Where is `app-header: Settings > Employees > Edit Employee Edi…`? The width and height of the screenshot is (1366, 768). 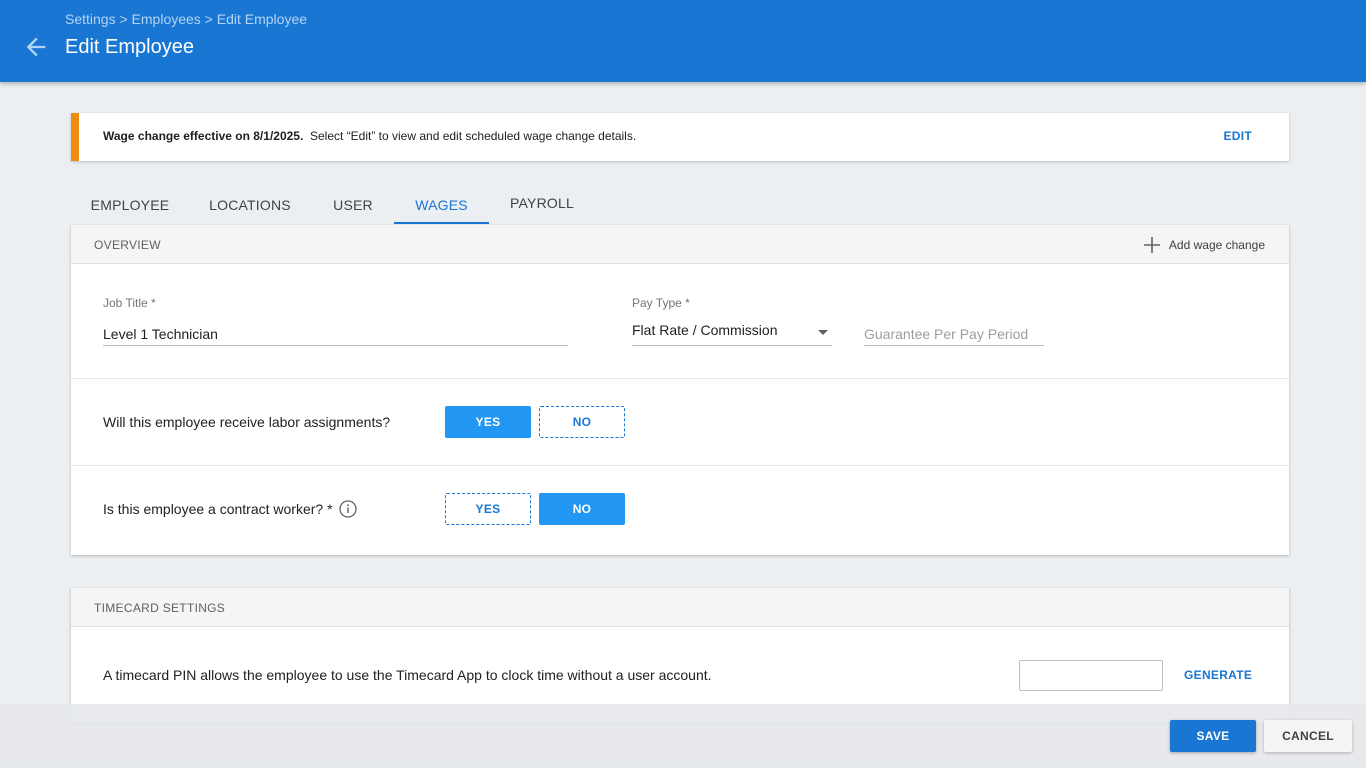 app-header: Settings > Employees > Edit Employee Edi… is located at coordinates (683, 41).